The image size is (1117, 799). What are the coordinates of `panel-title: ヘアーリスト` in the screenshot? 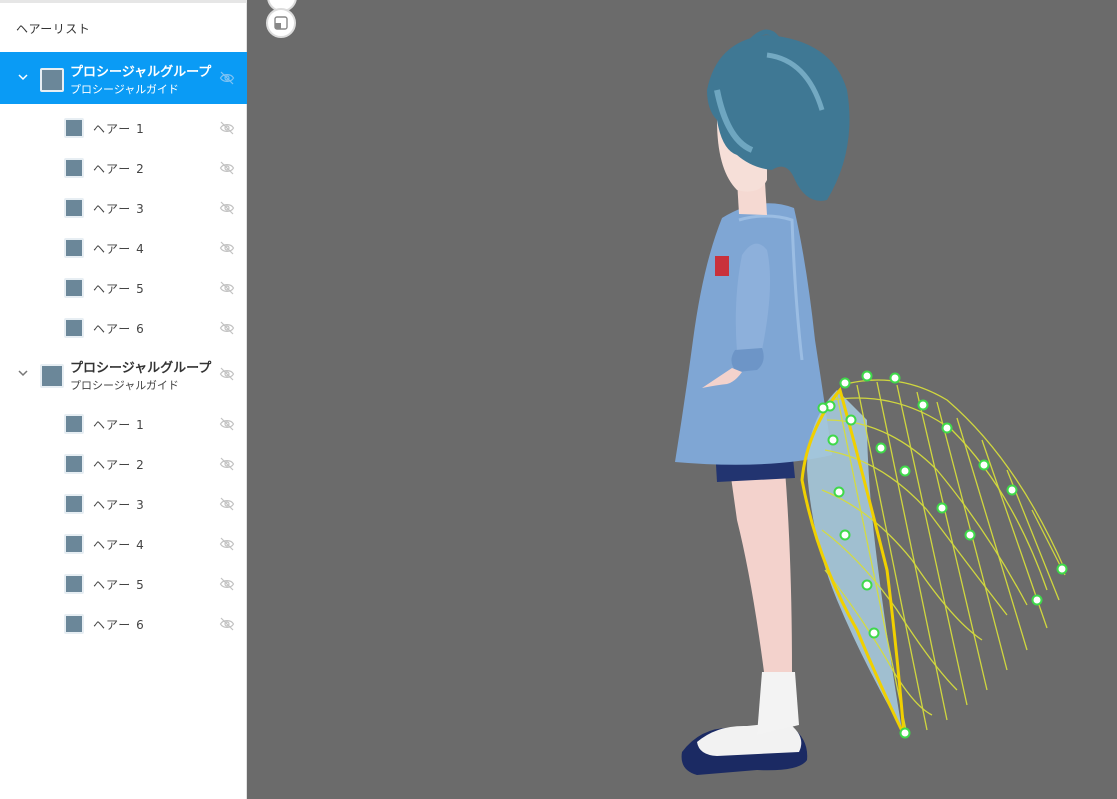 It's located at (53, 29).